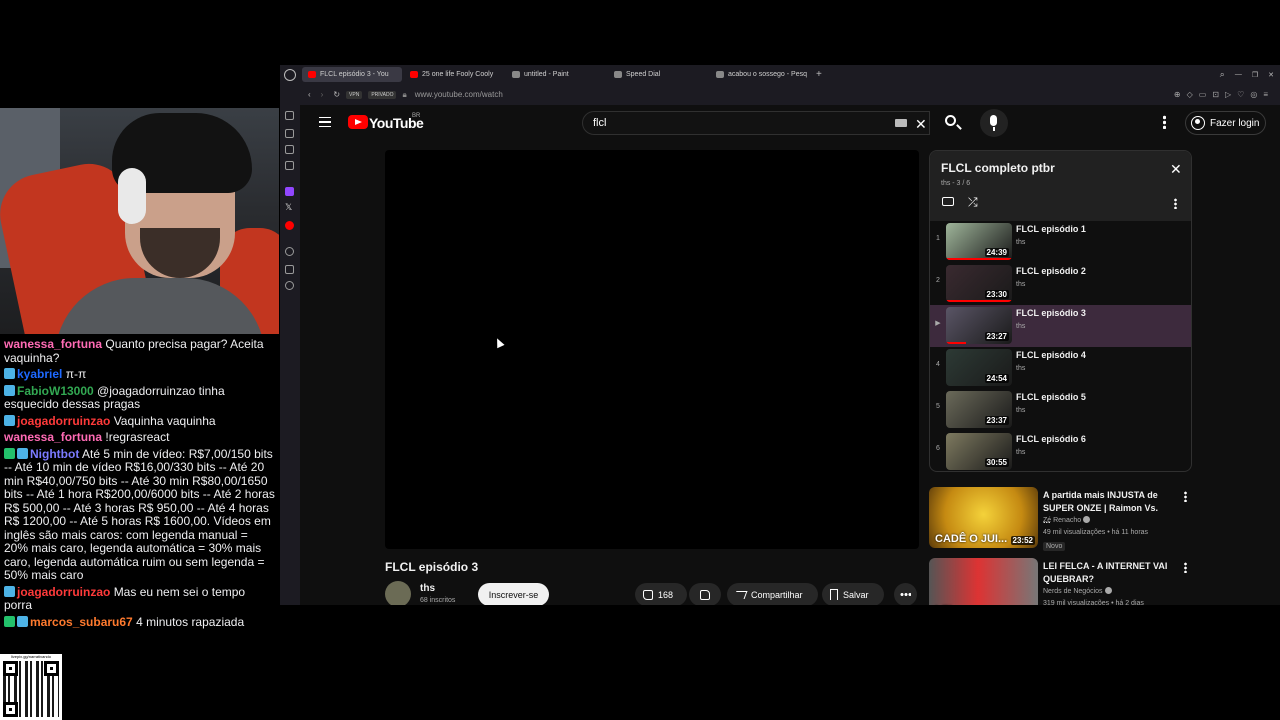 This screenshot has height=720, width=1280. What do you see at coordinates (1051, 397) in the screenshot?
I see `playlist-video-title: FLCL episódio 5` at bounding box center [1051, 397].